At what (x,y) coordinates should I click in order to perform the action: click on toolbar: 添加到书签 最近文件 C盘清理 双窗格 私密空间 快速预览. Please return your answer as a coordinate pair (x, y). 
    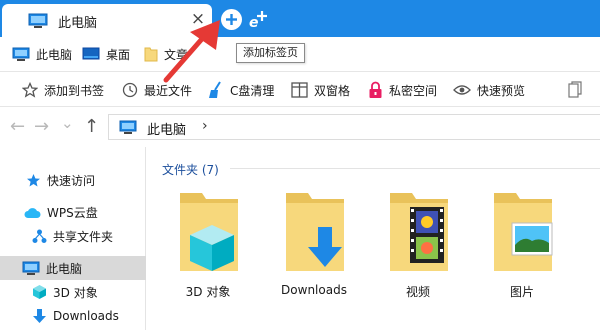
    Looking at the image, I should click on (300, 89).